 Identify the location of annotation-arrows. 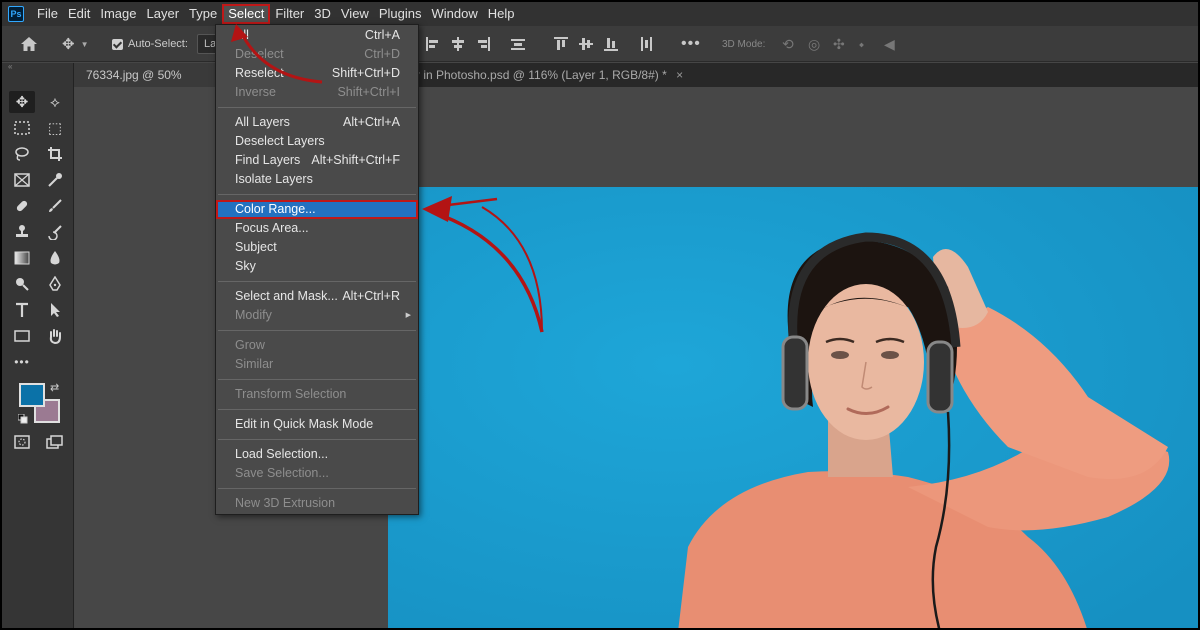
(387, 178).